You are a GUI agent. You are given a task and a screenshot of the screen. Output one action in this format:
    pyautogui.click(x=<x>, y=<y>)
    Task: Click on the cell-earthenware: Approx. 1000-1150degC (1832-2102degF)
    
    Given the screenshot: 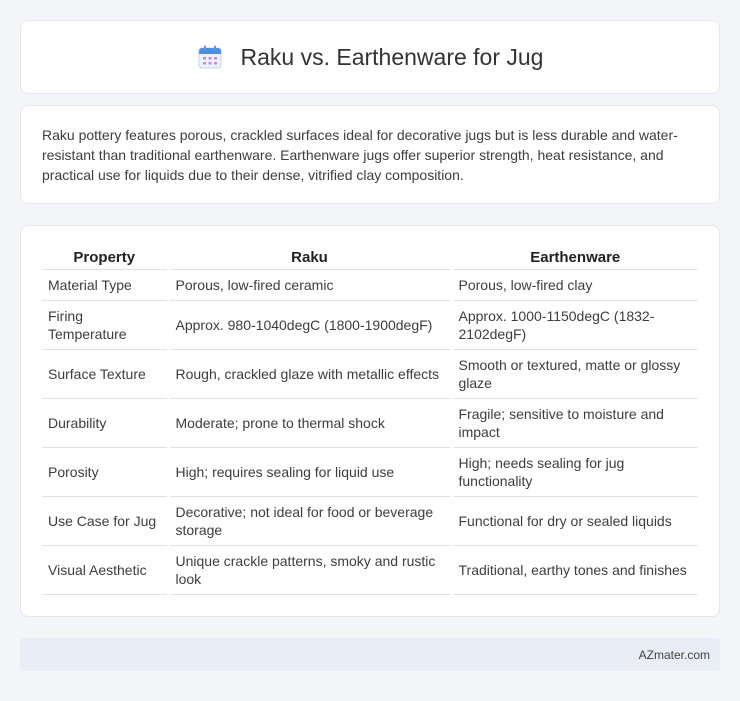 What is the action you would take?
    pyautogui.click(x=573, y=325)
    